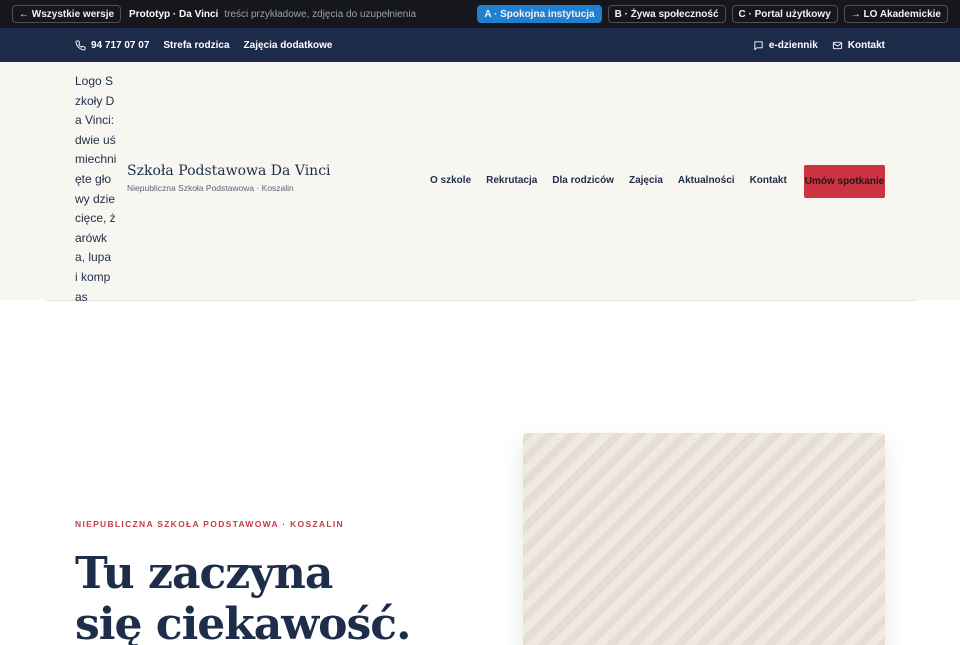 The width and height of the screenshot is (960, 645). What do you see at coordinates (243, 622) in the screenshot?
I see `hero-title-line-2: się ciekawość.` at bounding box center [243, 622].